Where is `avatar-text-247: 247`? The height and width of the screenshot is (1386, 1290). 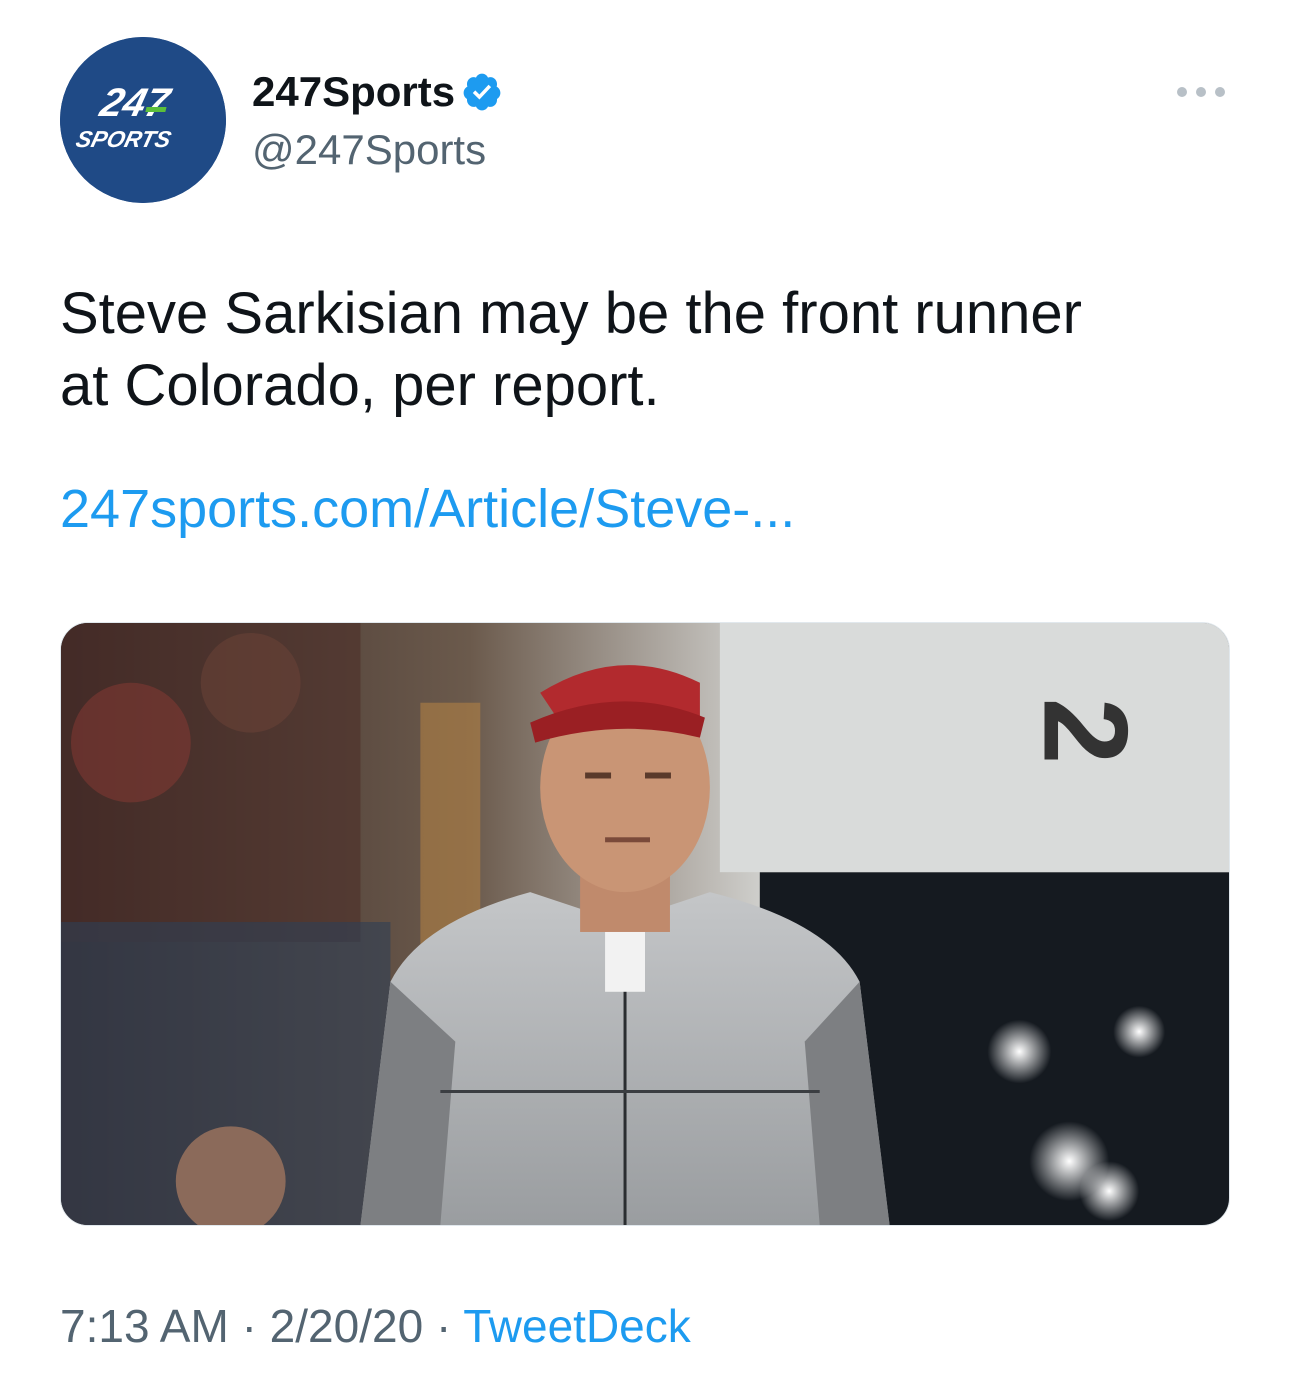 avatar-text-247: 247 is located at coordinates (135, 102).